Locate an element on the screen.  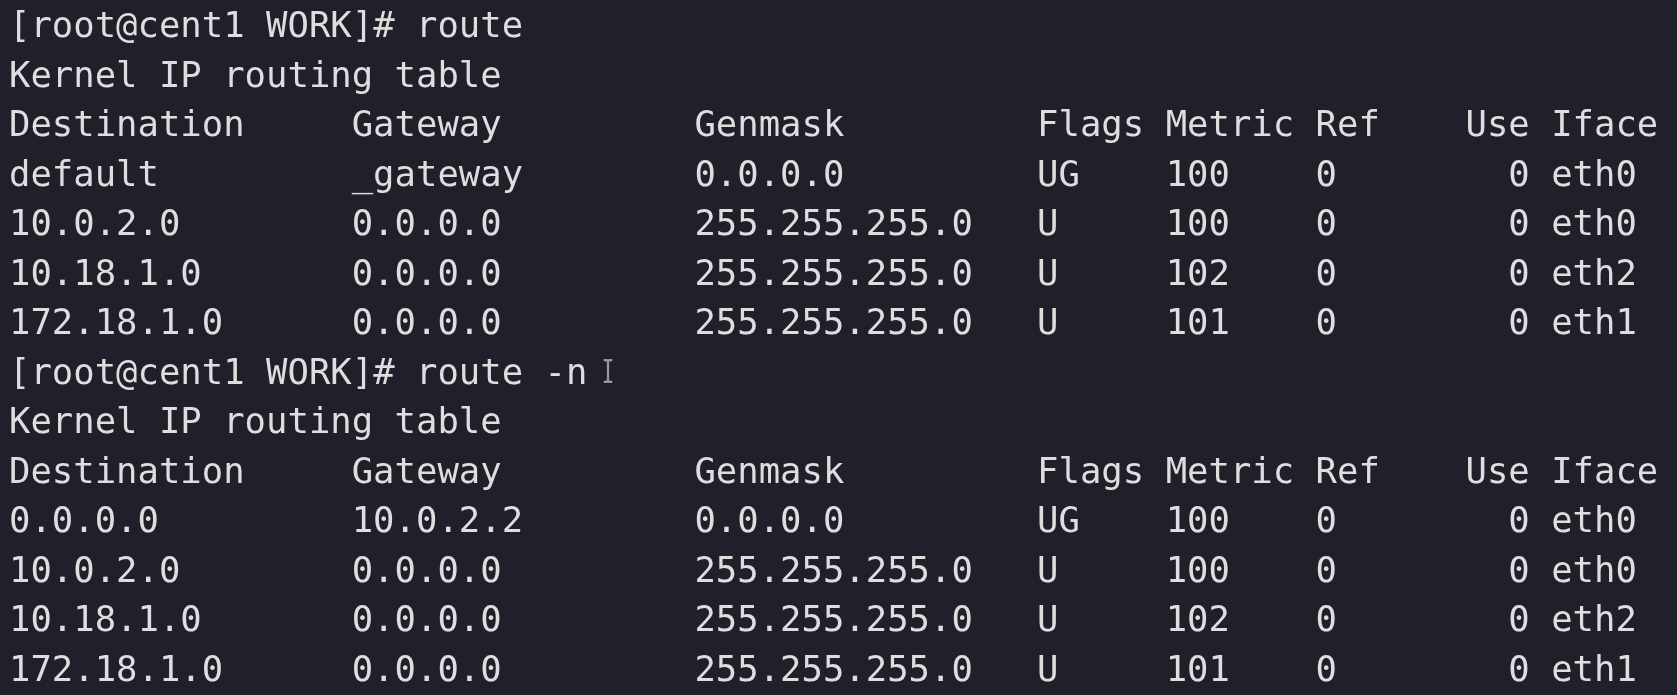
table-cell-text: _gateway is located at coordinates (437, 174).